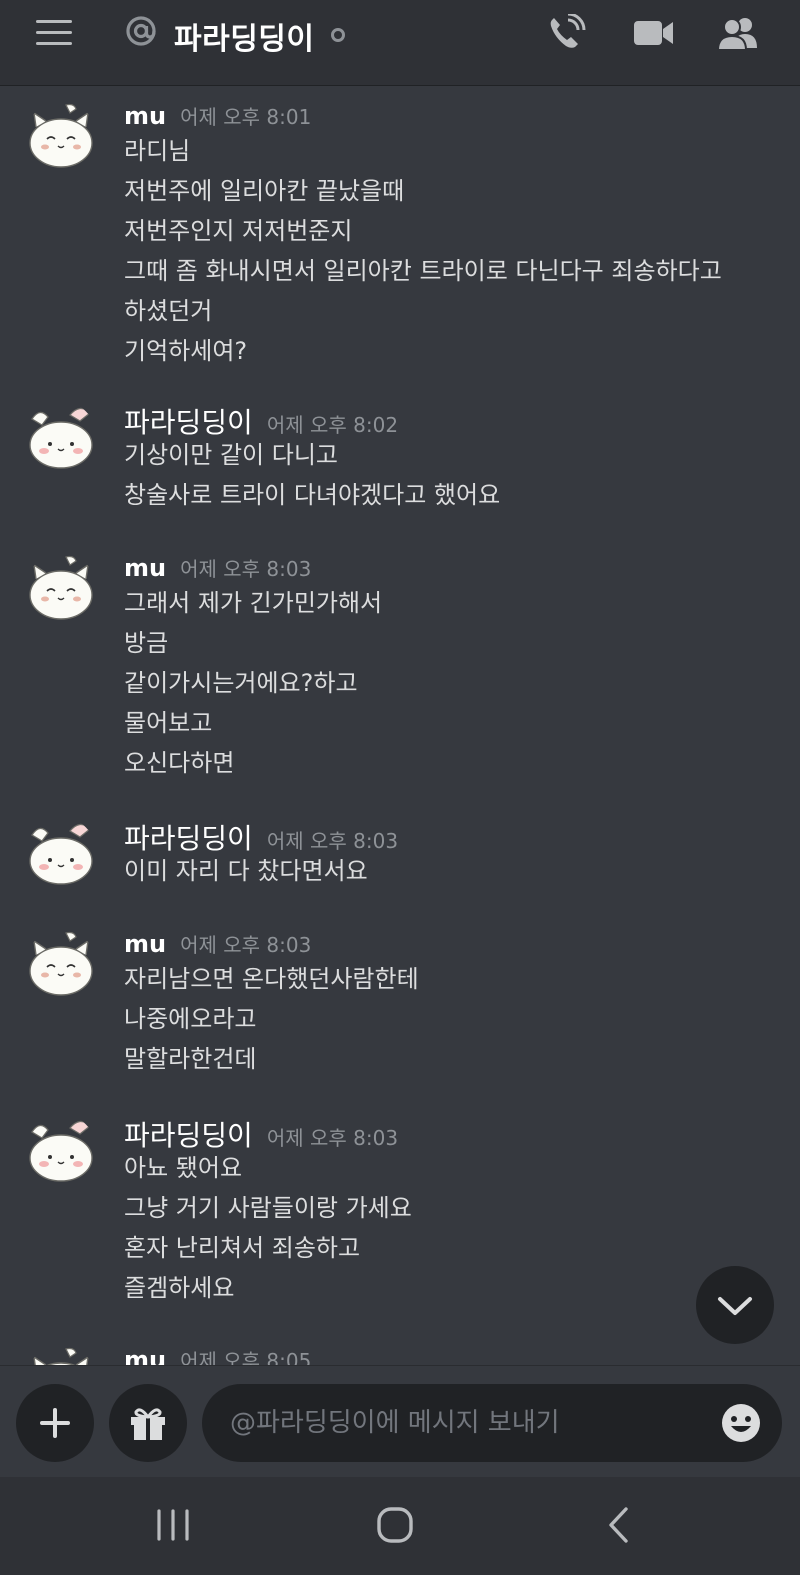  I want to click on message-line: 기상이만 같이 다니고, so click(231, 455).